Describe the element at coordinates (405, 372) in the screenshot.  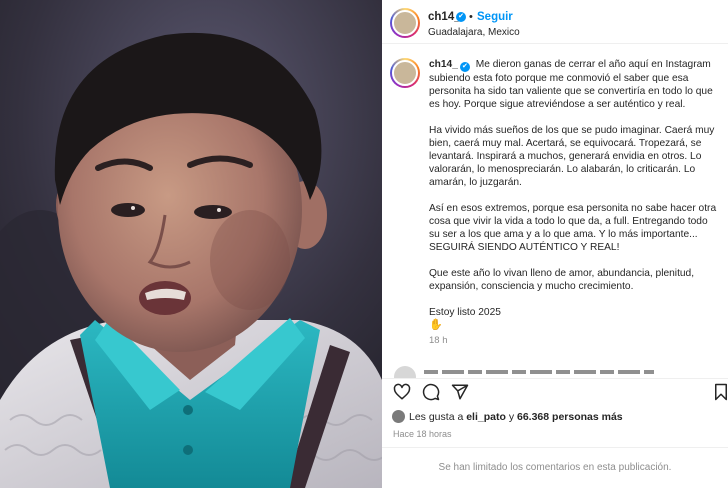
I see `comment-avatar` at that location.